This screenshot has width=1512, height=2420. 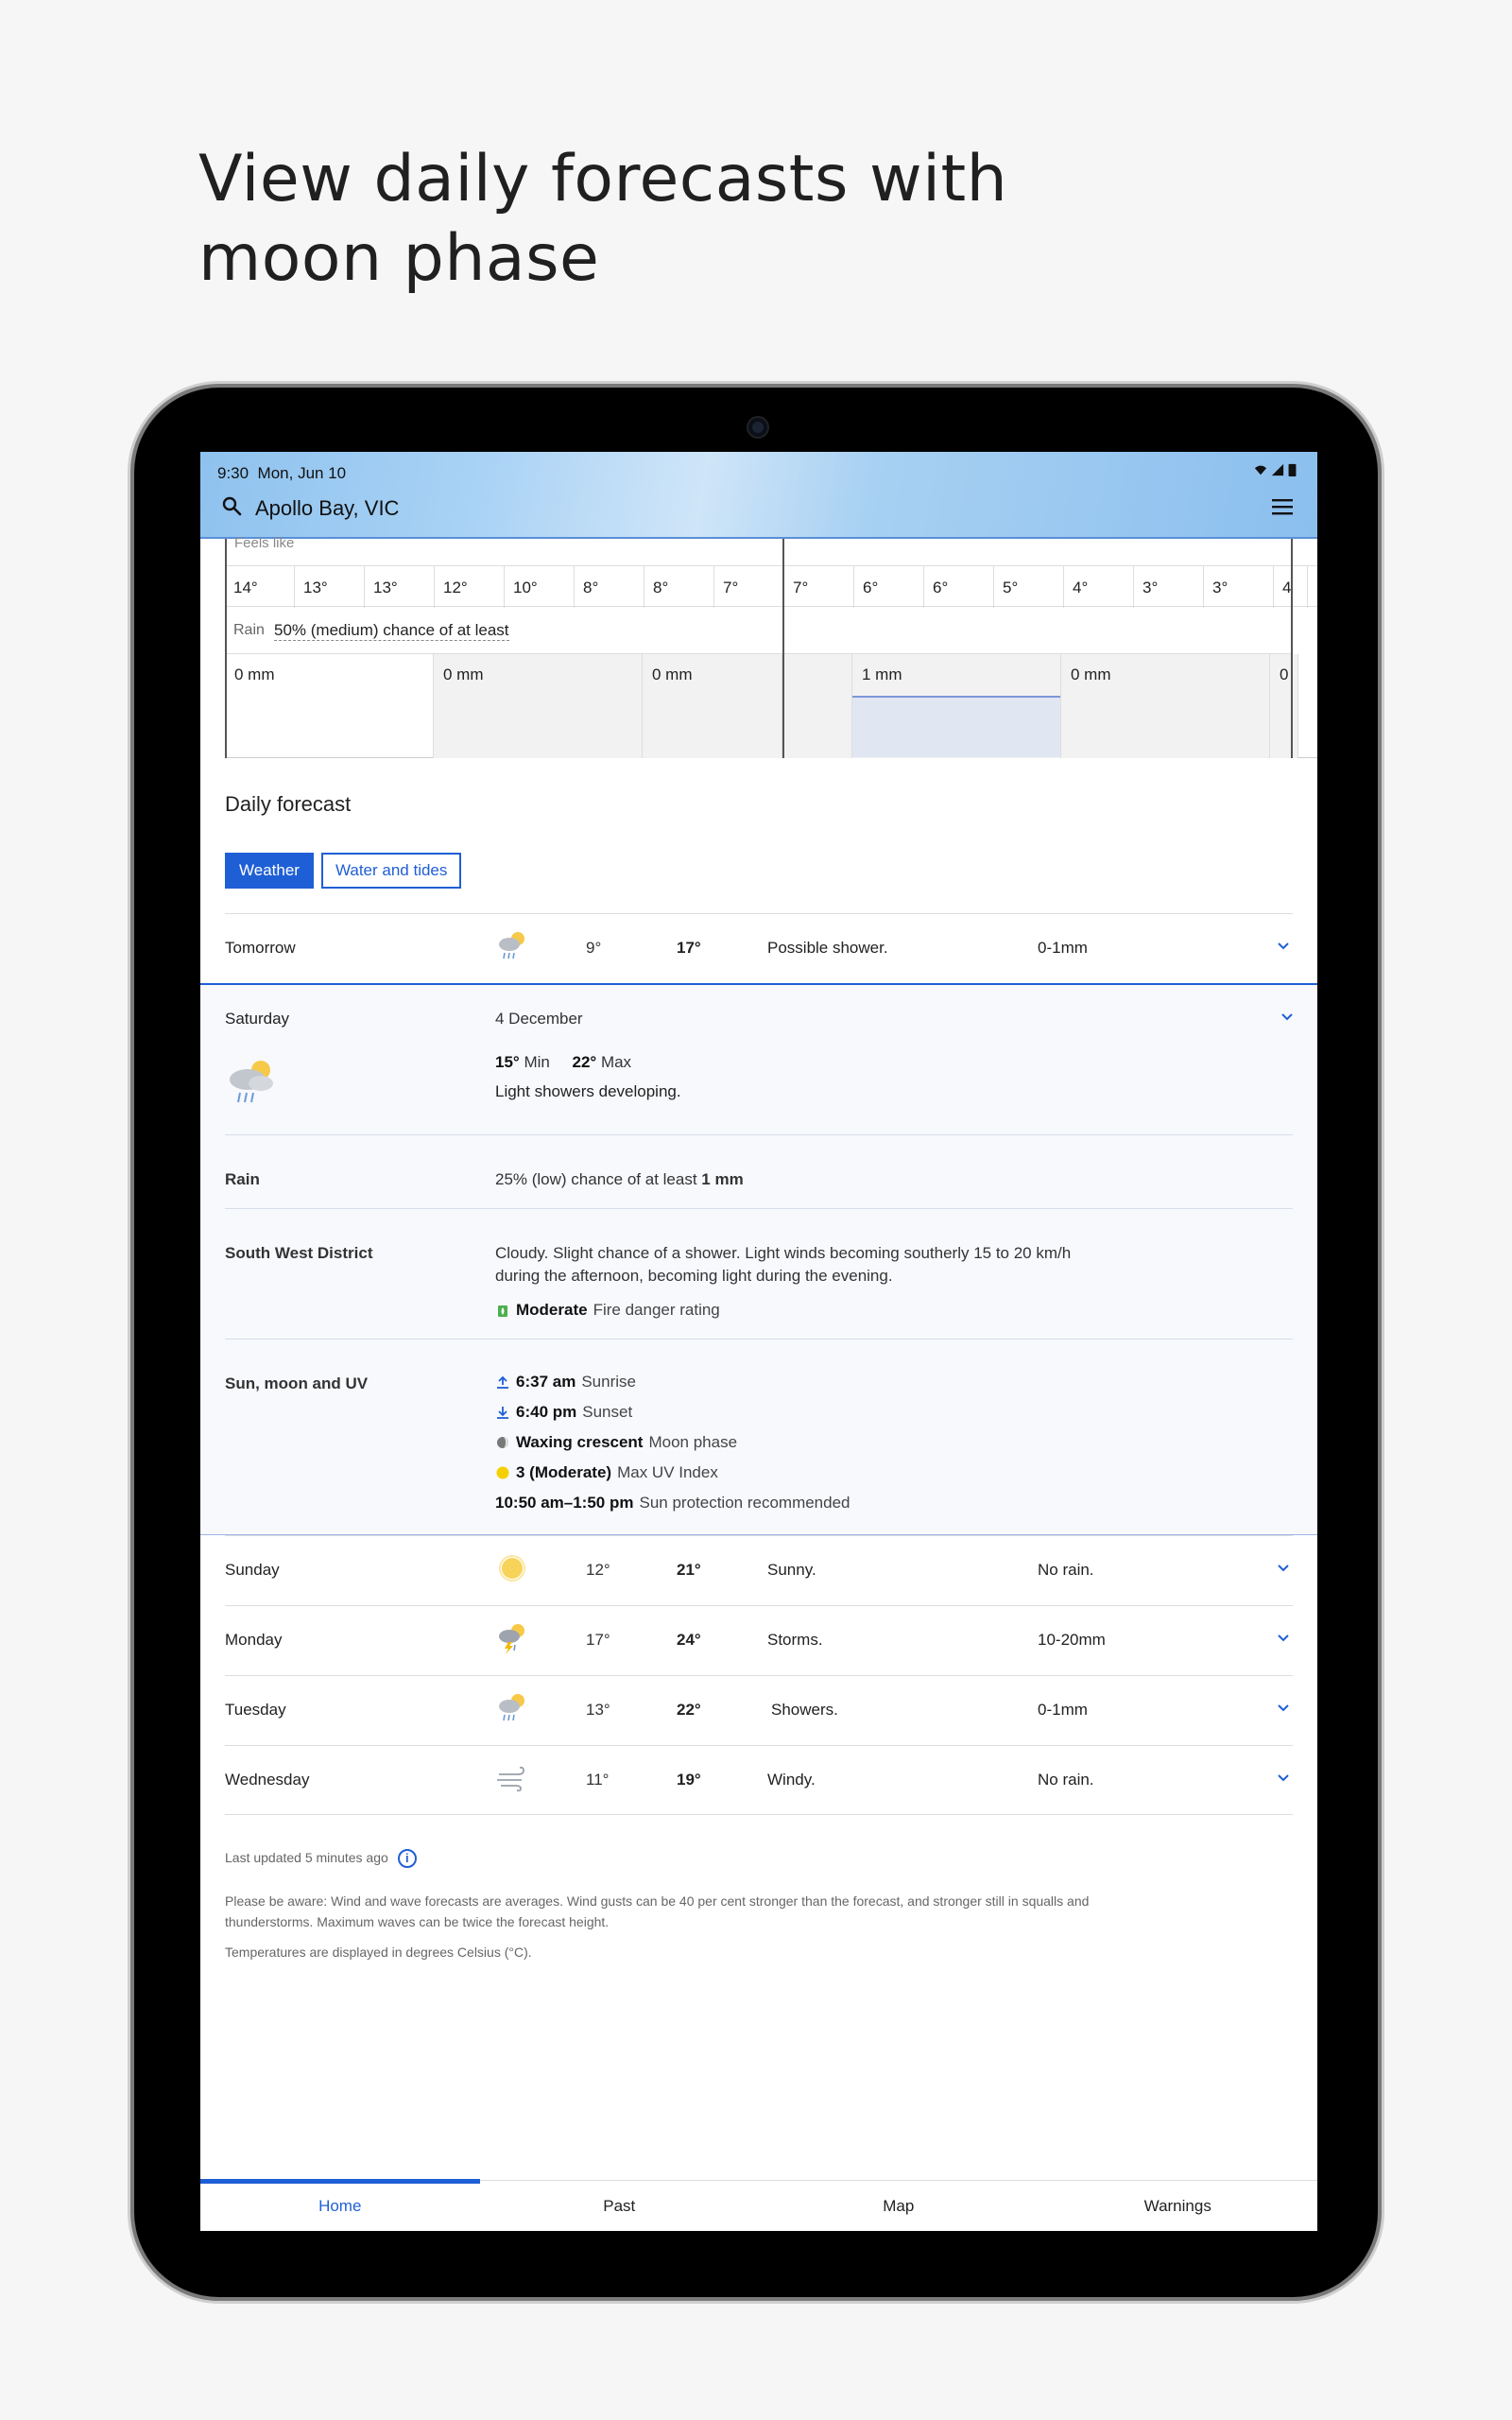 What do you see at coordinates (302, 473) in the screenshot?
I see `status-date: Mon, Jun 10` at bounding box center [302, 473].